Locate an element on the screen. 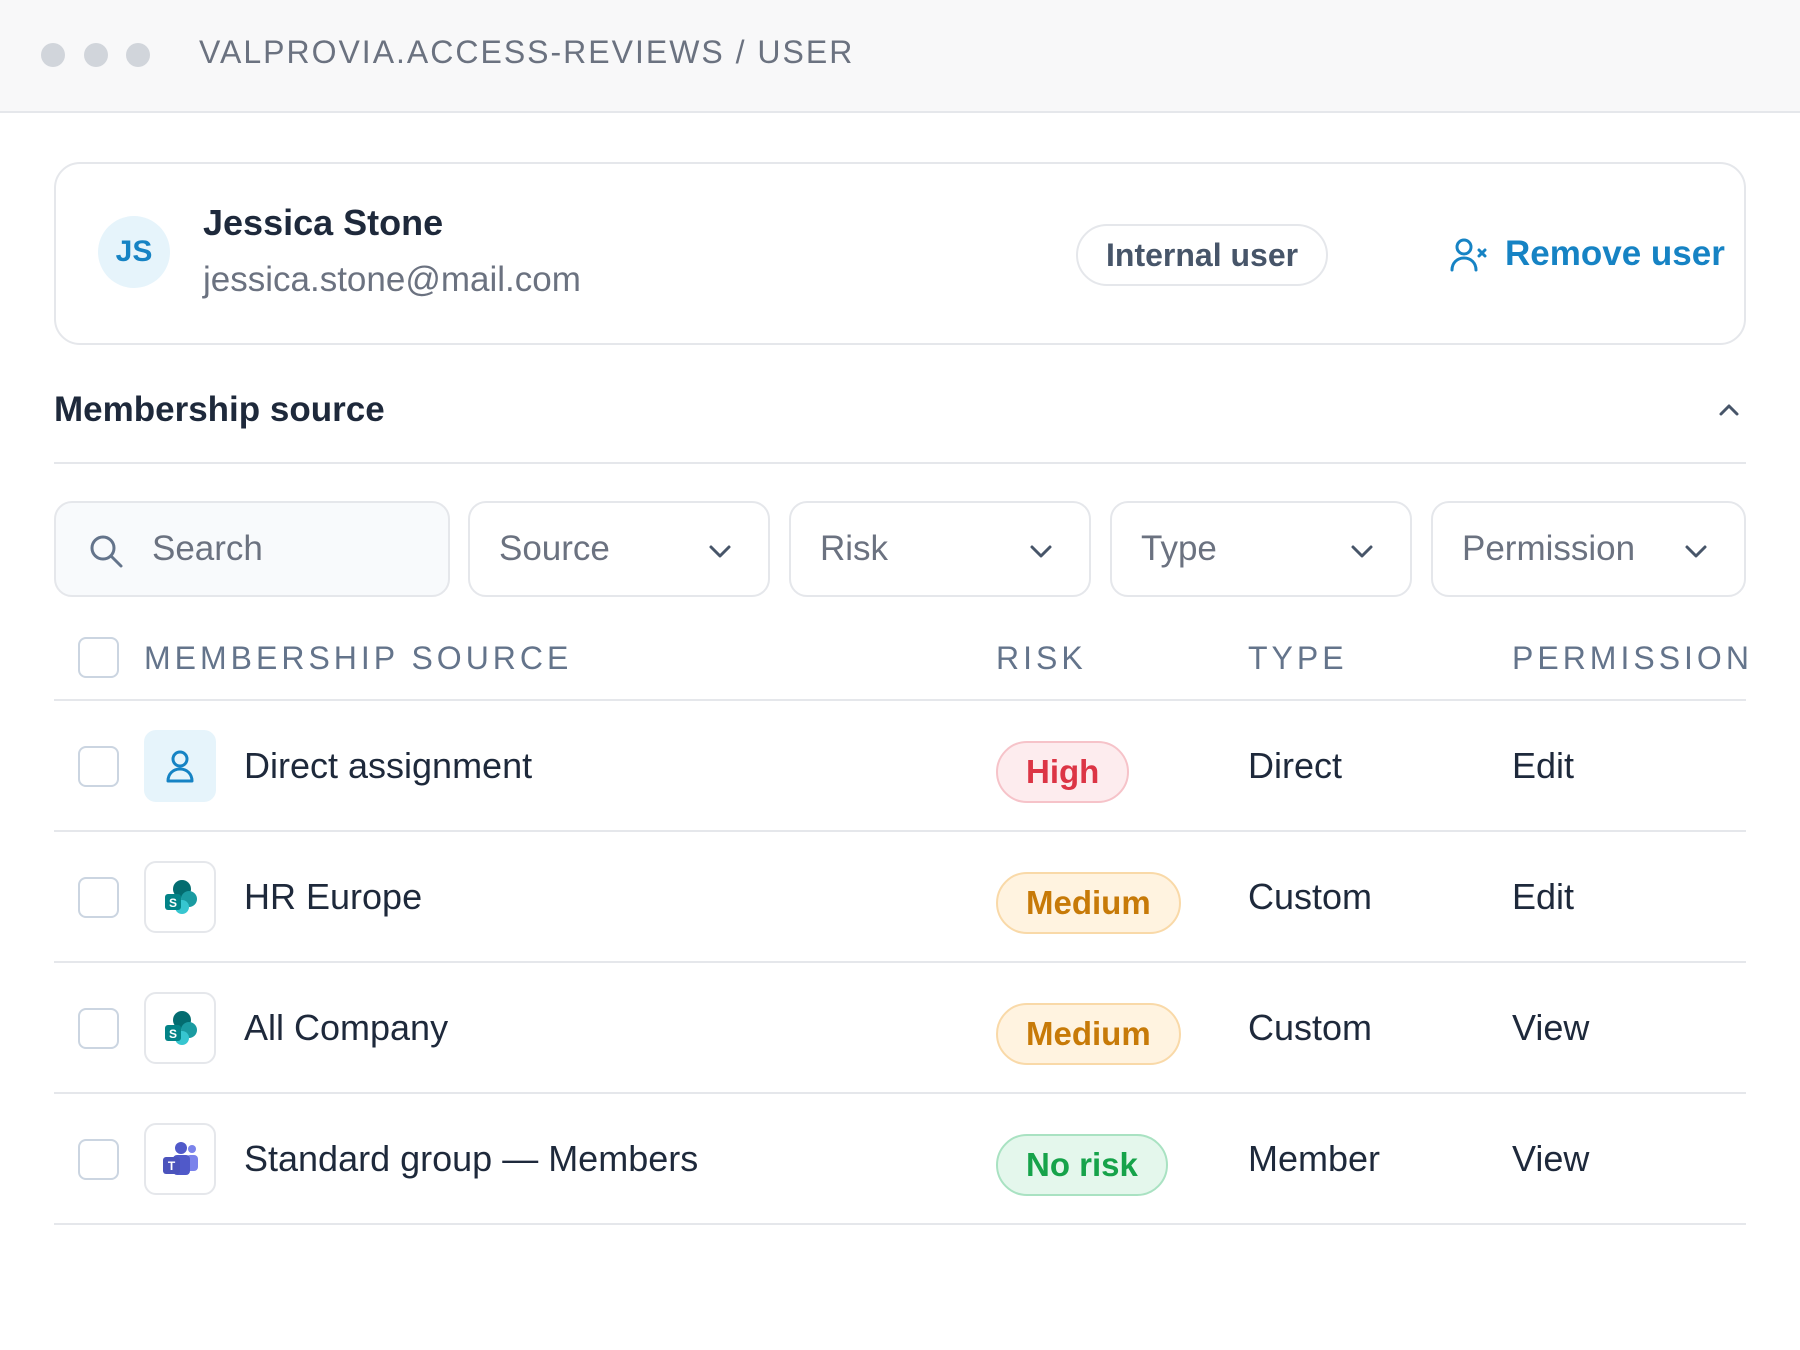 Image resolution: width=1800 pixels, height=1350 pixels. teams-icon: T is located at coordinates (180, 1159).